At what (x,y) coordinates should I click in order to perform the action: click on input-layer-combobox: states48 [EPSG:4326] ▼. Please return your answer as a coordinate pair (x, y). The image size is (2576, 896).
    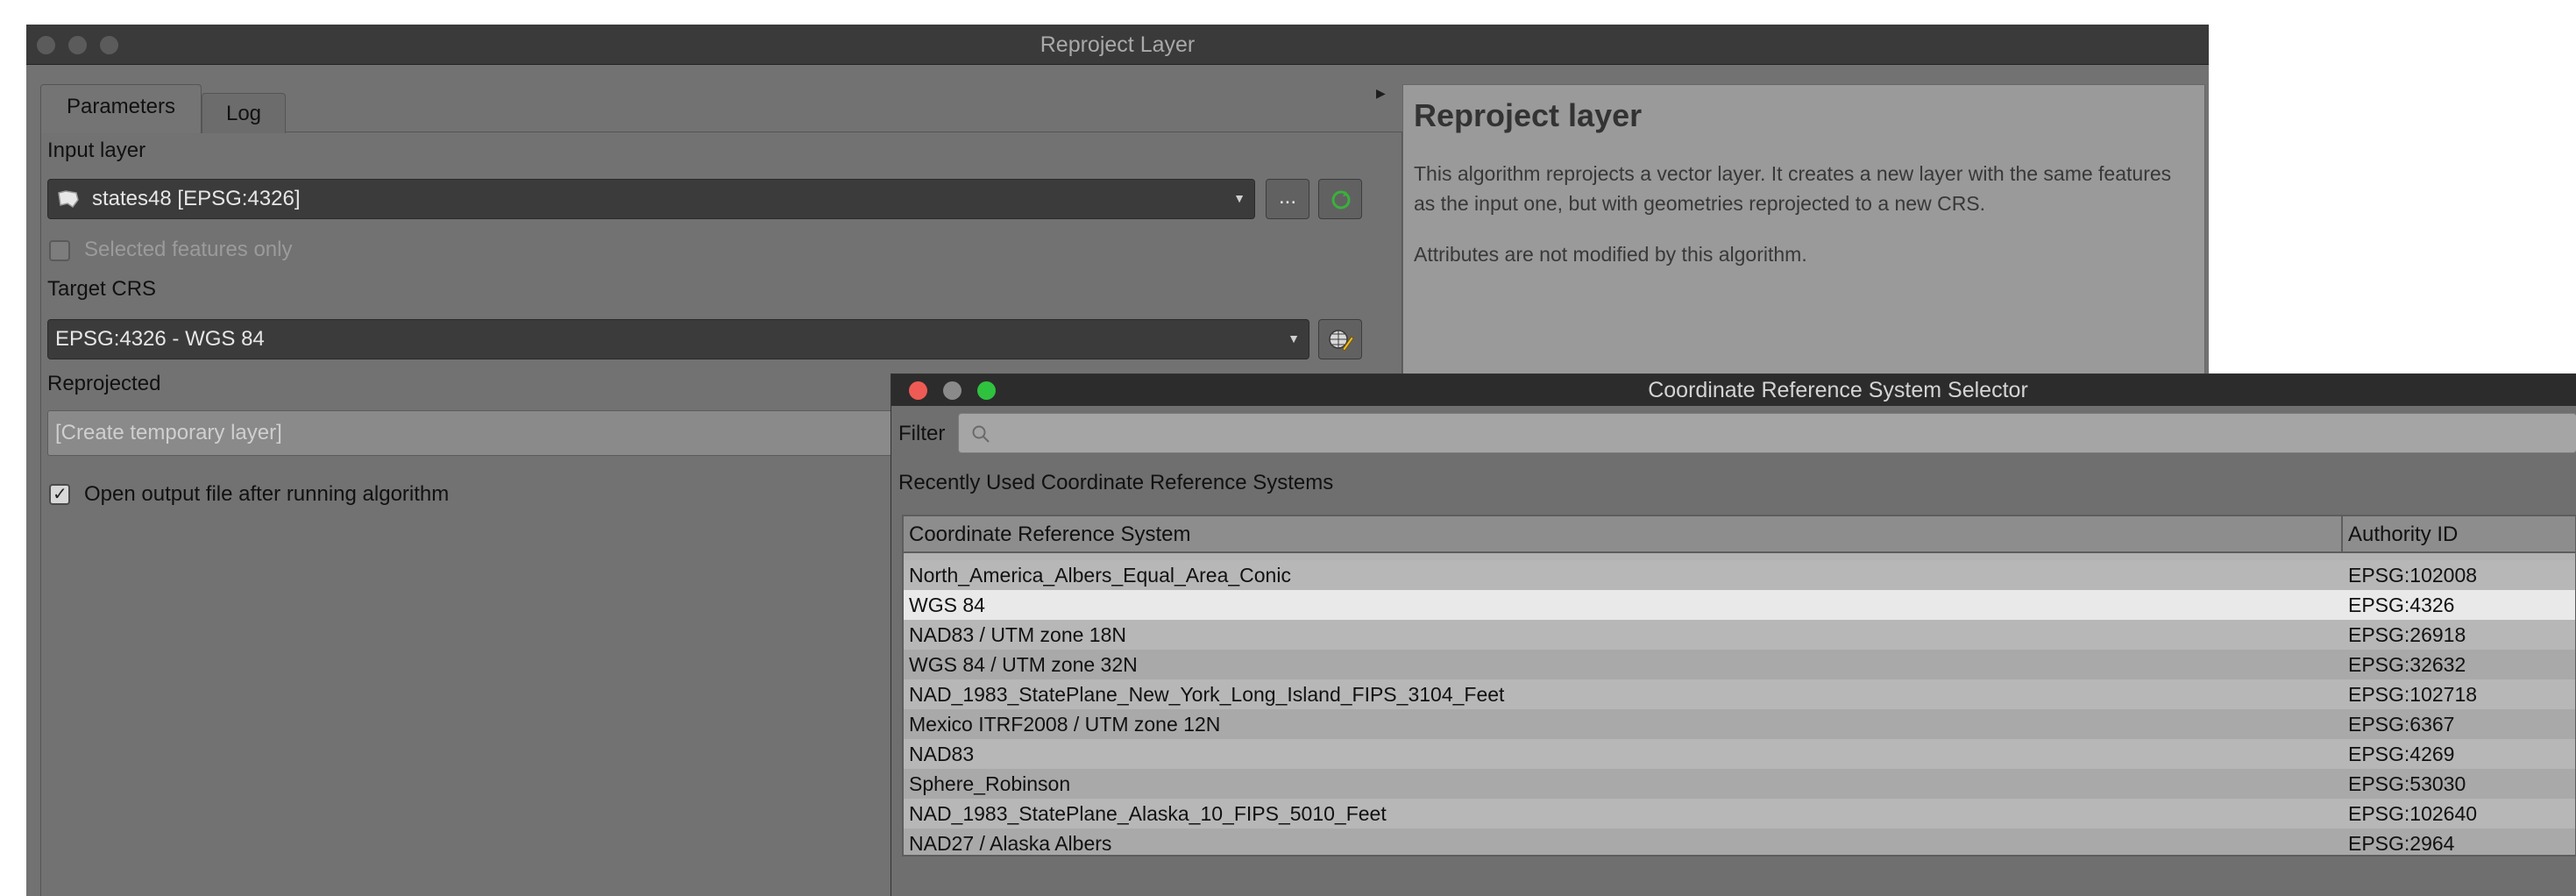
    Looking at the image, I should click on (651, 199).